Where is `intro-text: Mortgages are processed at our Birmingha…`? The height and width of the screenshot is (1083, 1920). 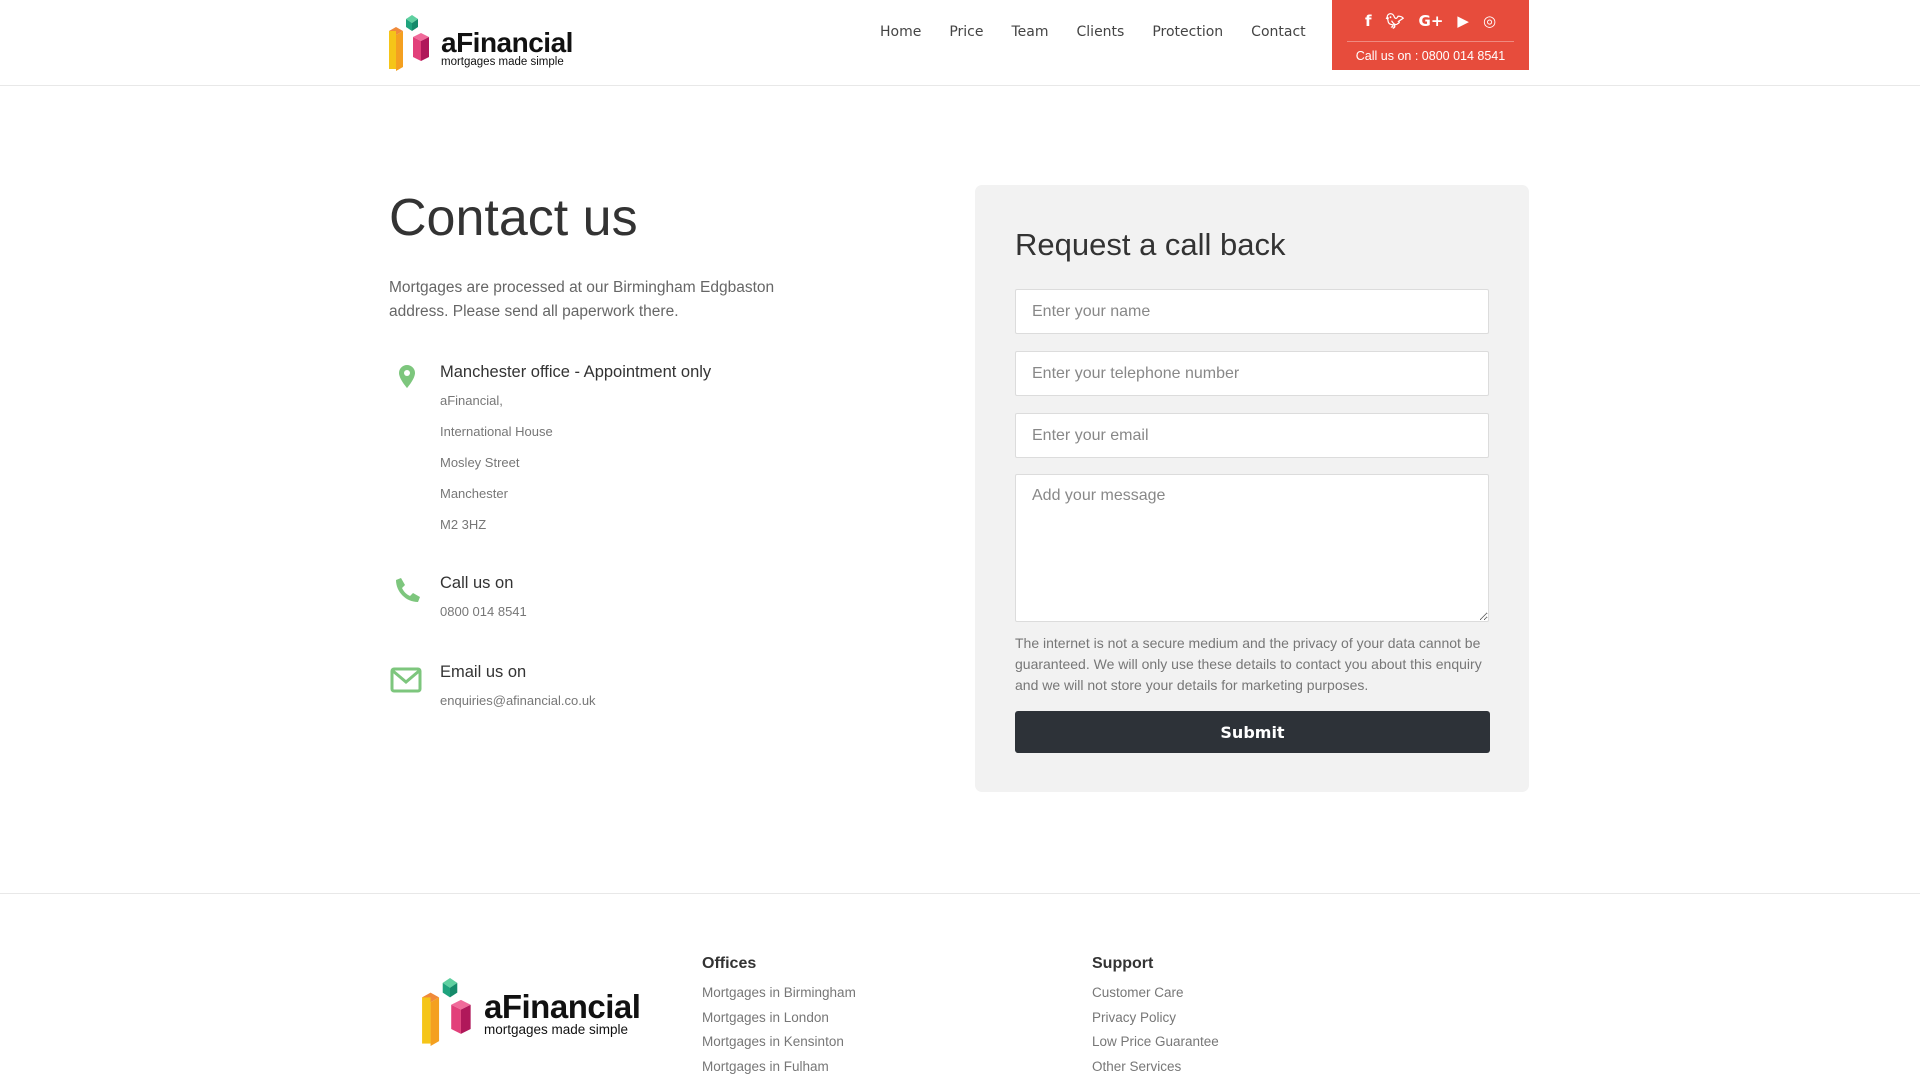 intro-text: Mortgages are processed at our Birmingha… is located at coordinates (609, 300).